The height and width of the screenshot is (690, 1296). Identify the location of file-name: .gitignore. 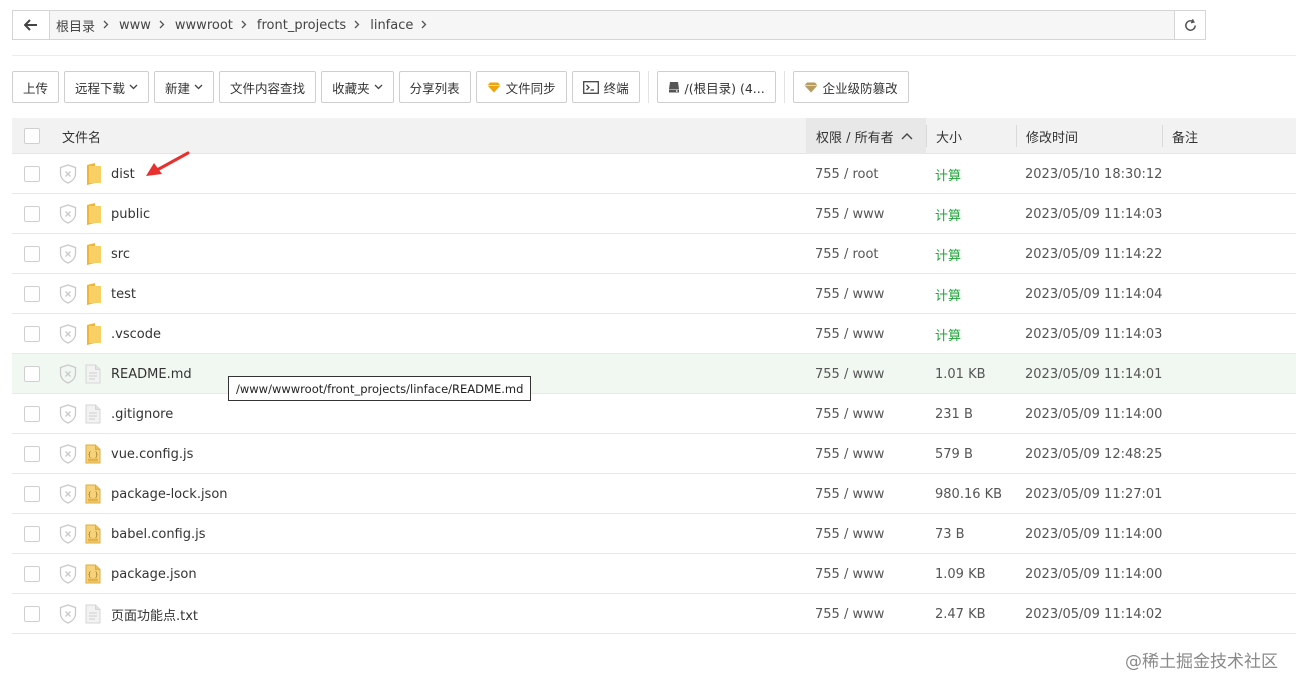
(142, 414).